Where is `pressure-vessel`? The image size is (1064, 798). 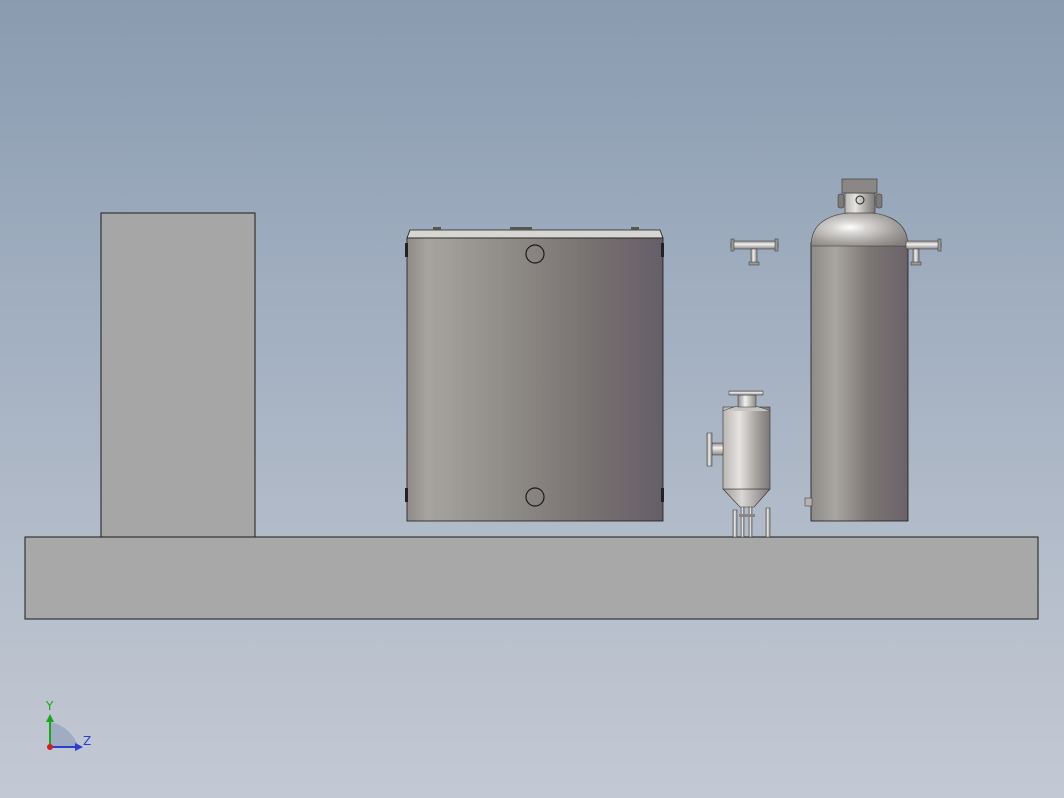 pressure-vessel is located at coordinates (873, 350).